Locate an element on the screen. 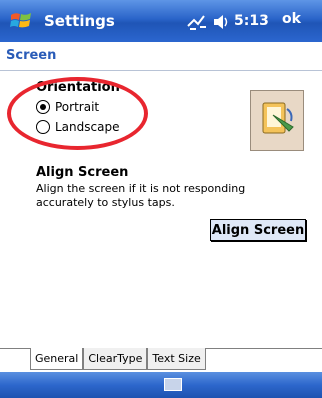  connectivity-icon is located at coordinates (197, 22).